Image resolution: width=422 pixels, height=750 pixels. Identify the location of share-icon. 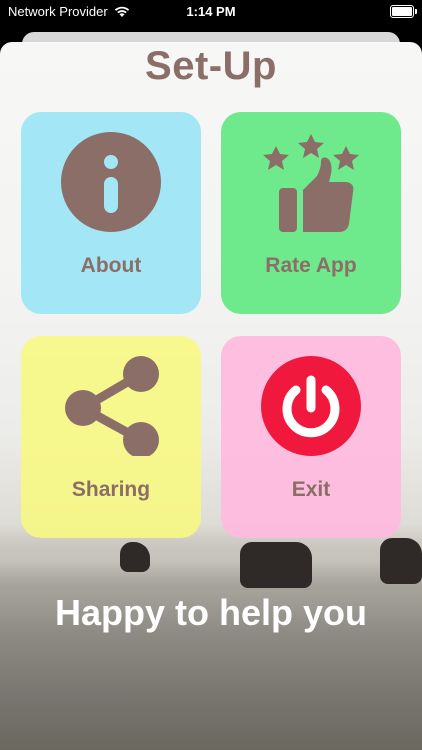
(112, 406).